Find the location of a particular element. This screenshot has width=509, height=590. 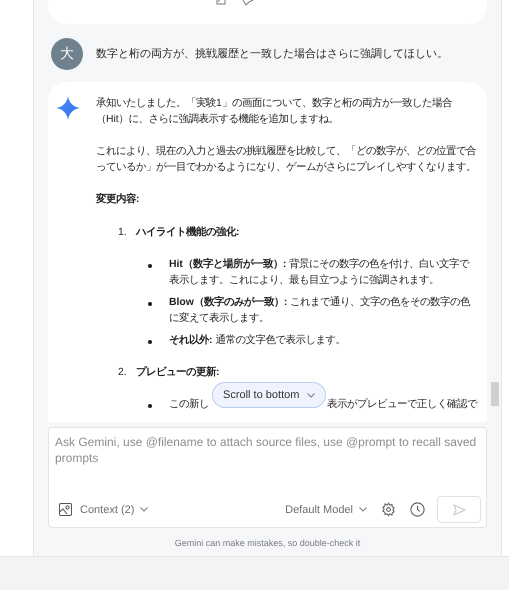

step-title: ハイライト機能の強化: is located at coordinates (188, 232).